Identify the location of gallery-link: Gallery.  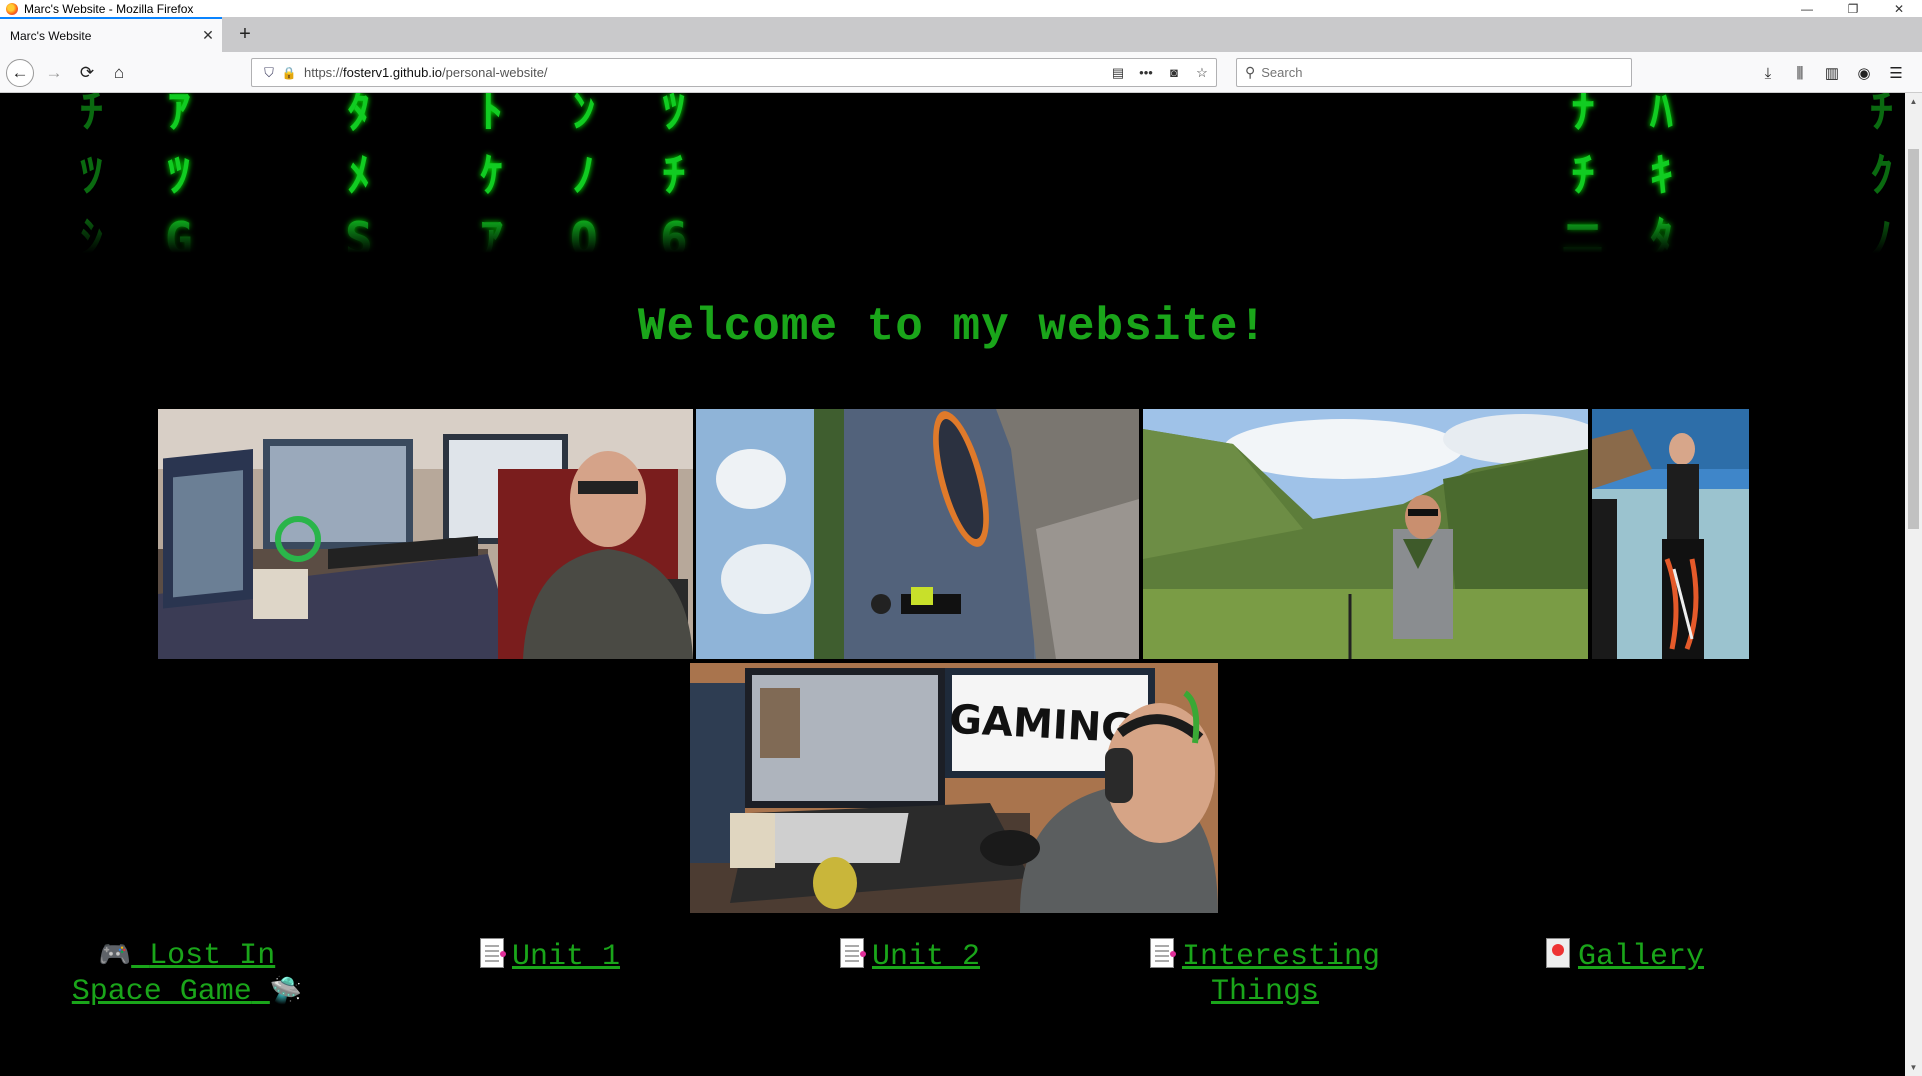
(1625, 956).